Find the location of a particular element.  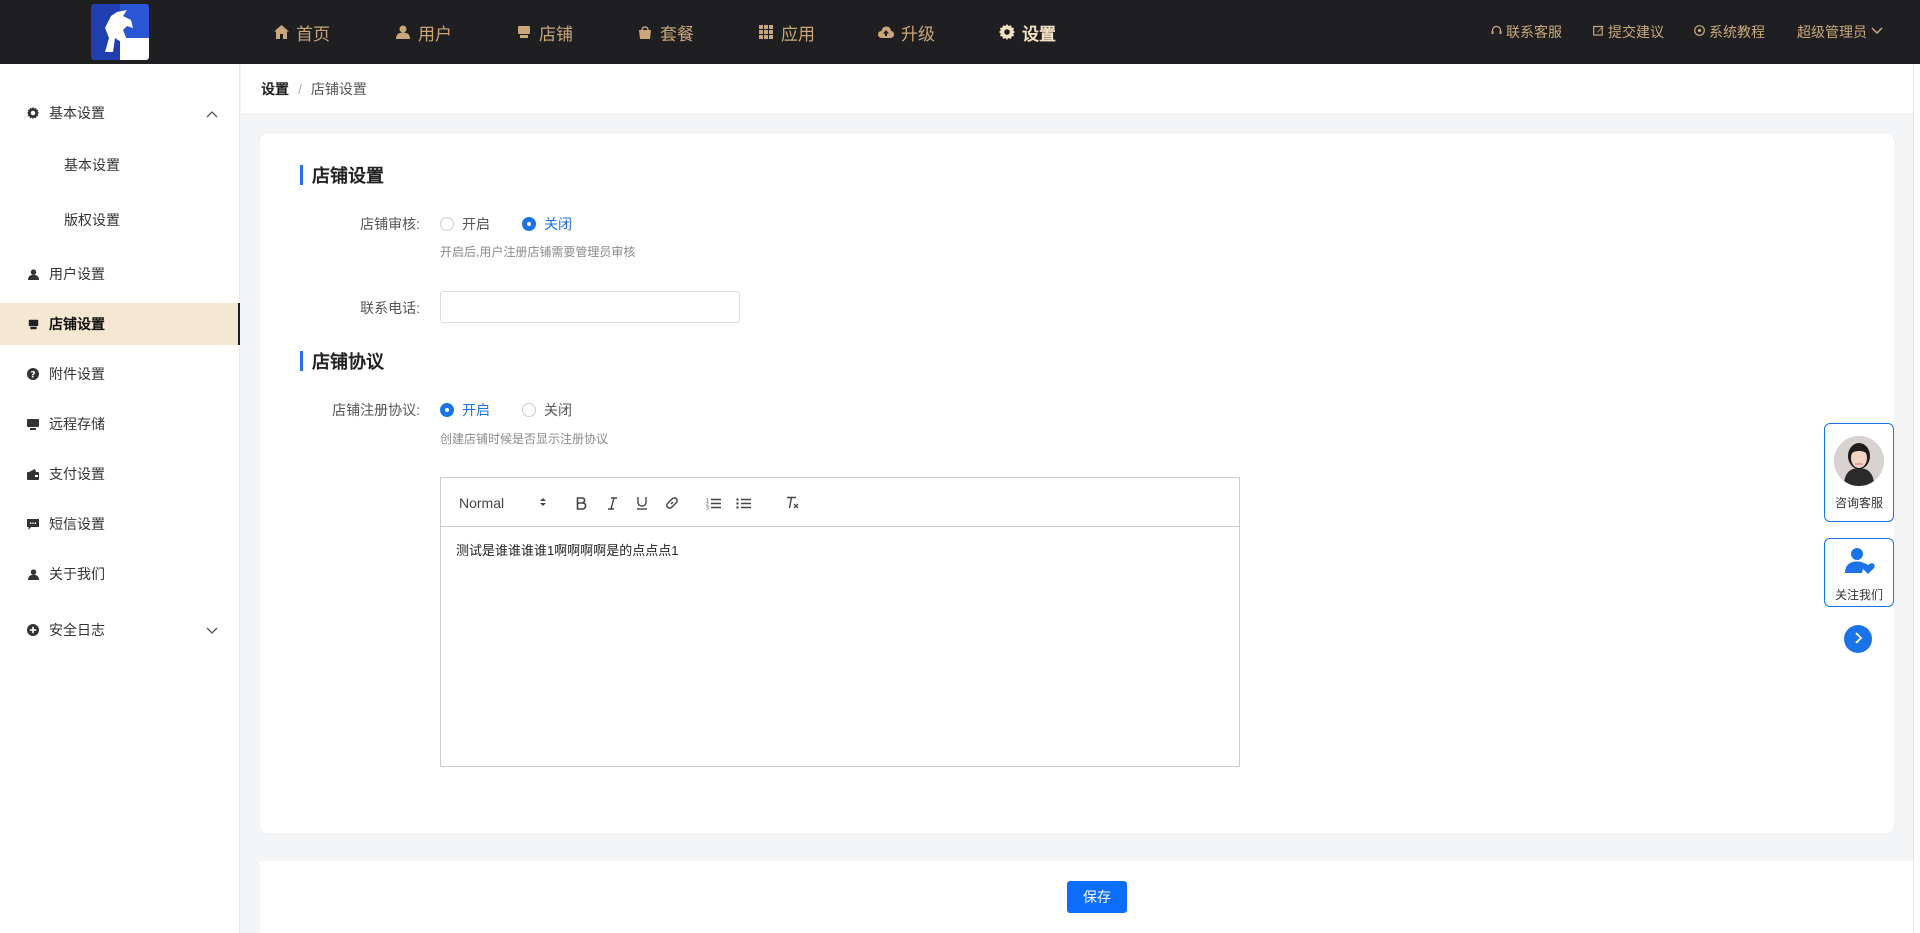

package-icon is located at coordinates (645, 32).